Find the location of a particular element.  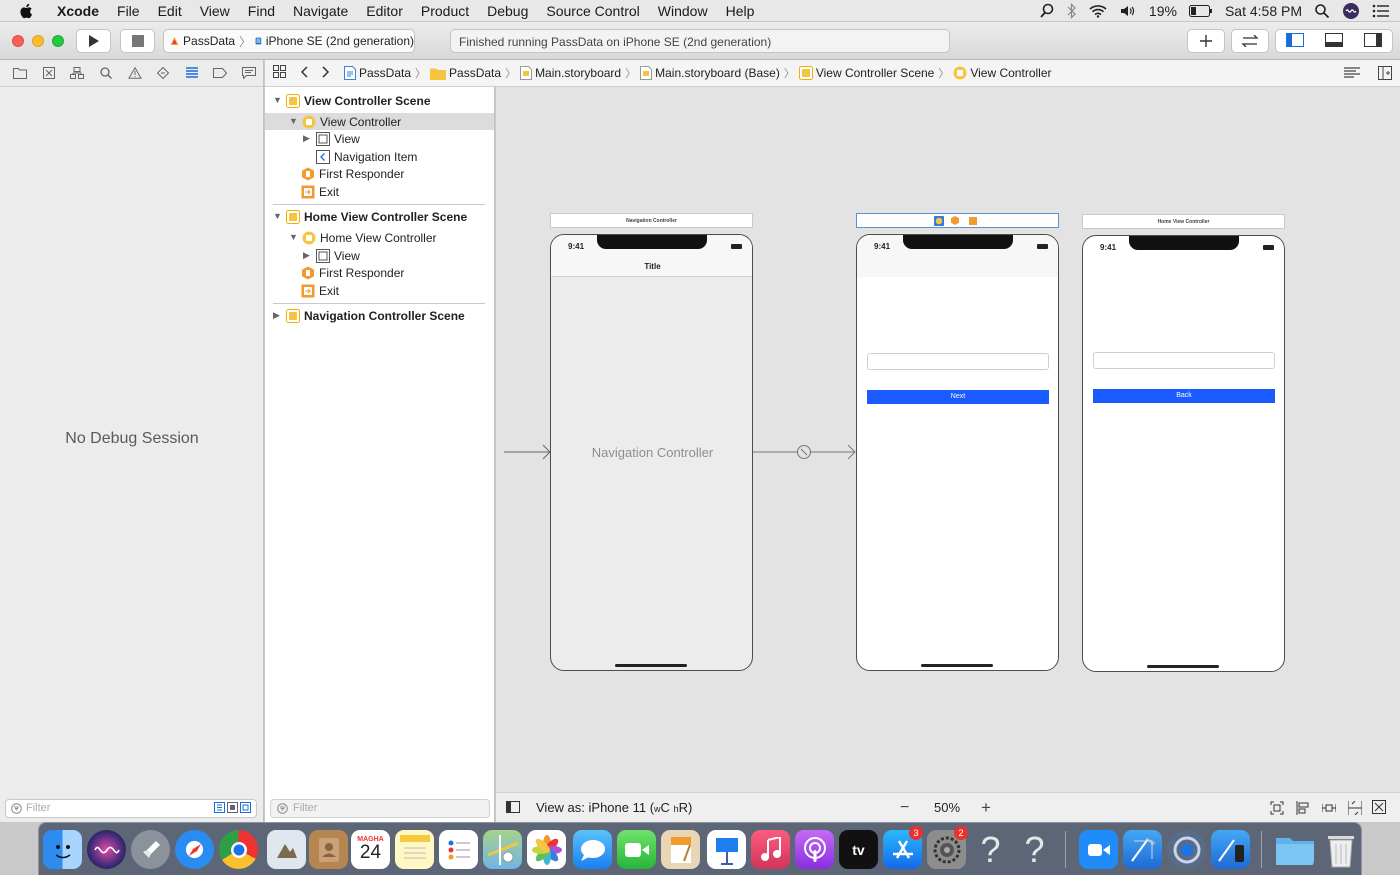

back-arrow-icon is located at coordinates (304, 73).